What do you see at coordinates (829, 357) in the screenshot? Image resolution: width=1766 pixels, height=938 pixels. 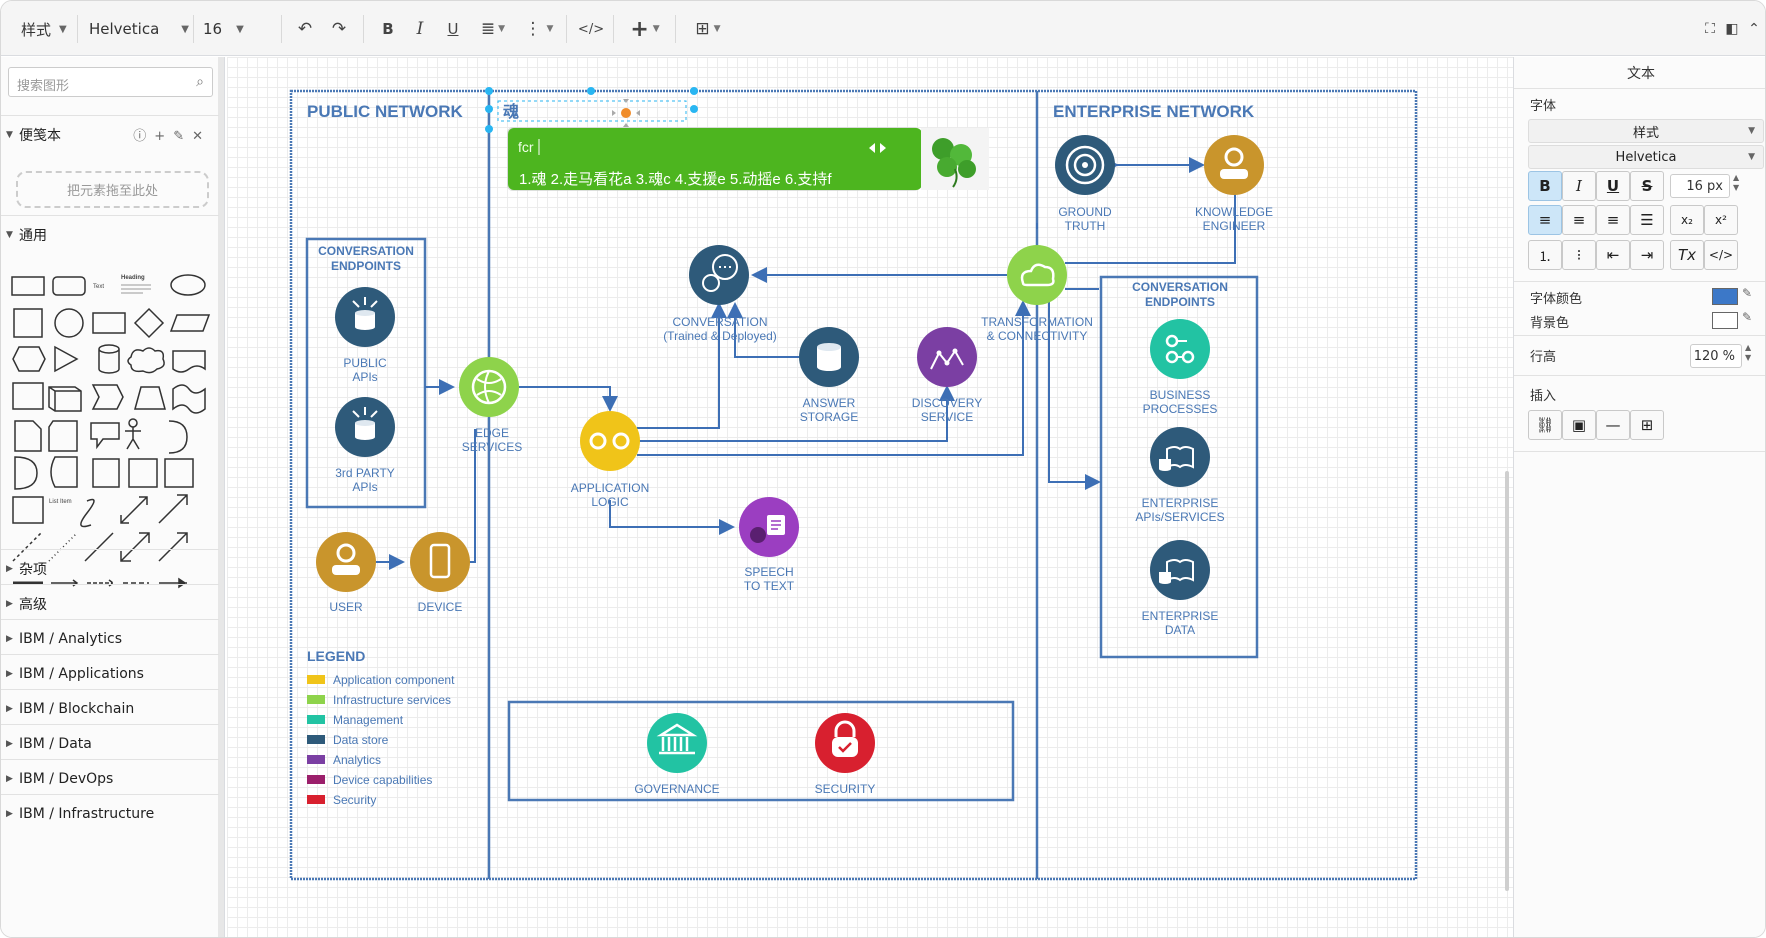 I see `answer-storage-node` at bounding box center [829, 357].